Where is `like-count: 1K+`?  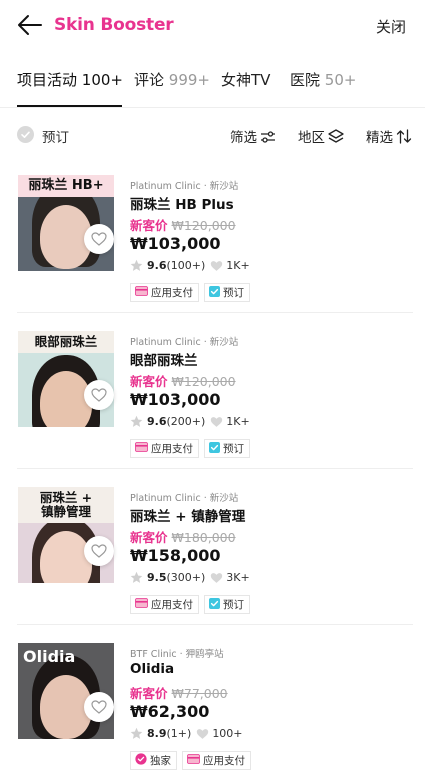
like-count: 1K+ is located at coordinates (238, 421).